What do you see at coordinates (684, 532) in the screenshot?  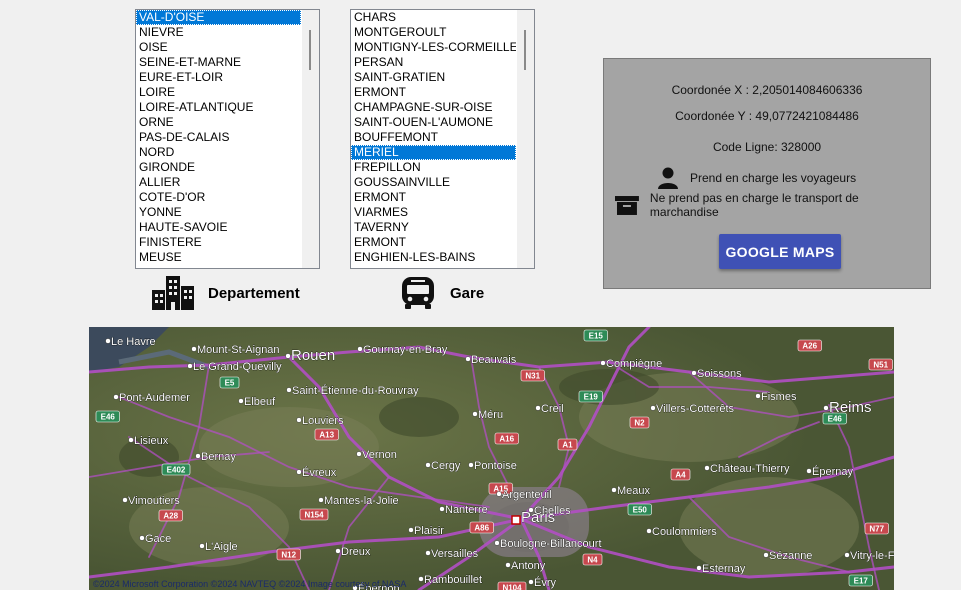 I see `city-label: Coulommiers` at bounding box center [684, 532].